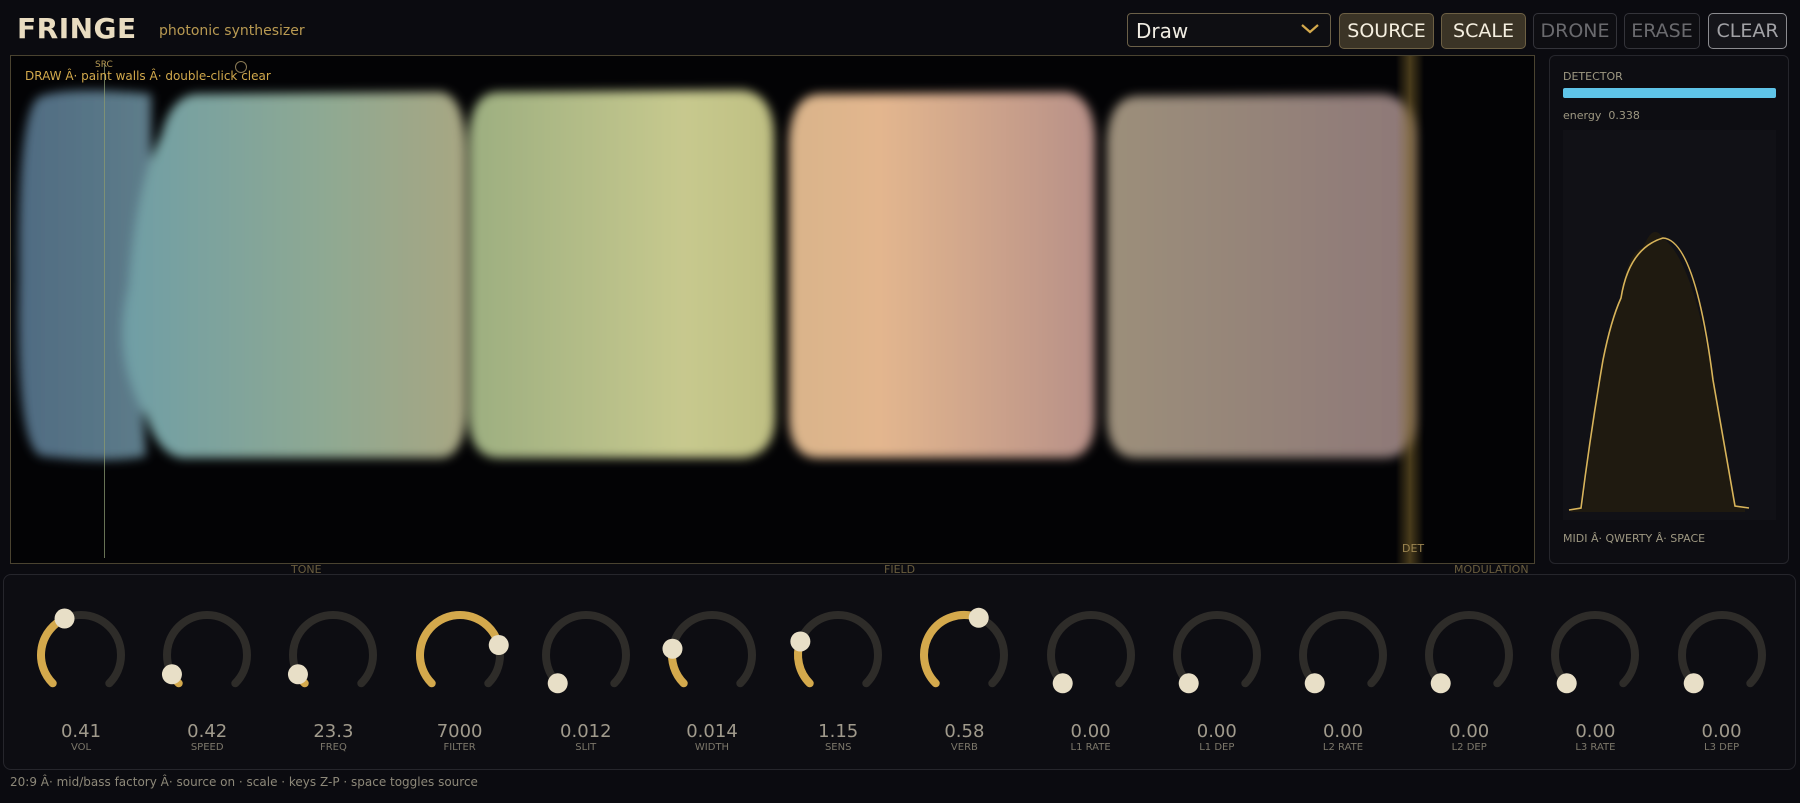  What do you see at coordinates (712, 731) in the screenshot?
I see `knob-value: 0.014` at bounding box center [712, 731].